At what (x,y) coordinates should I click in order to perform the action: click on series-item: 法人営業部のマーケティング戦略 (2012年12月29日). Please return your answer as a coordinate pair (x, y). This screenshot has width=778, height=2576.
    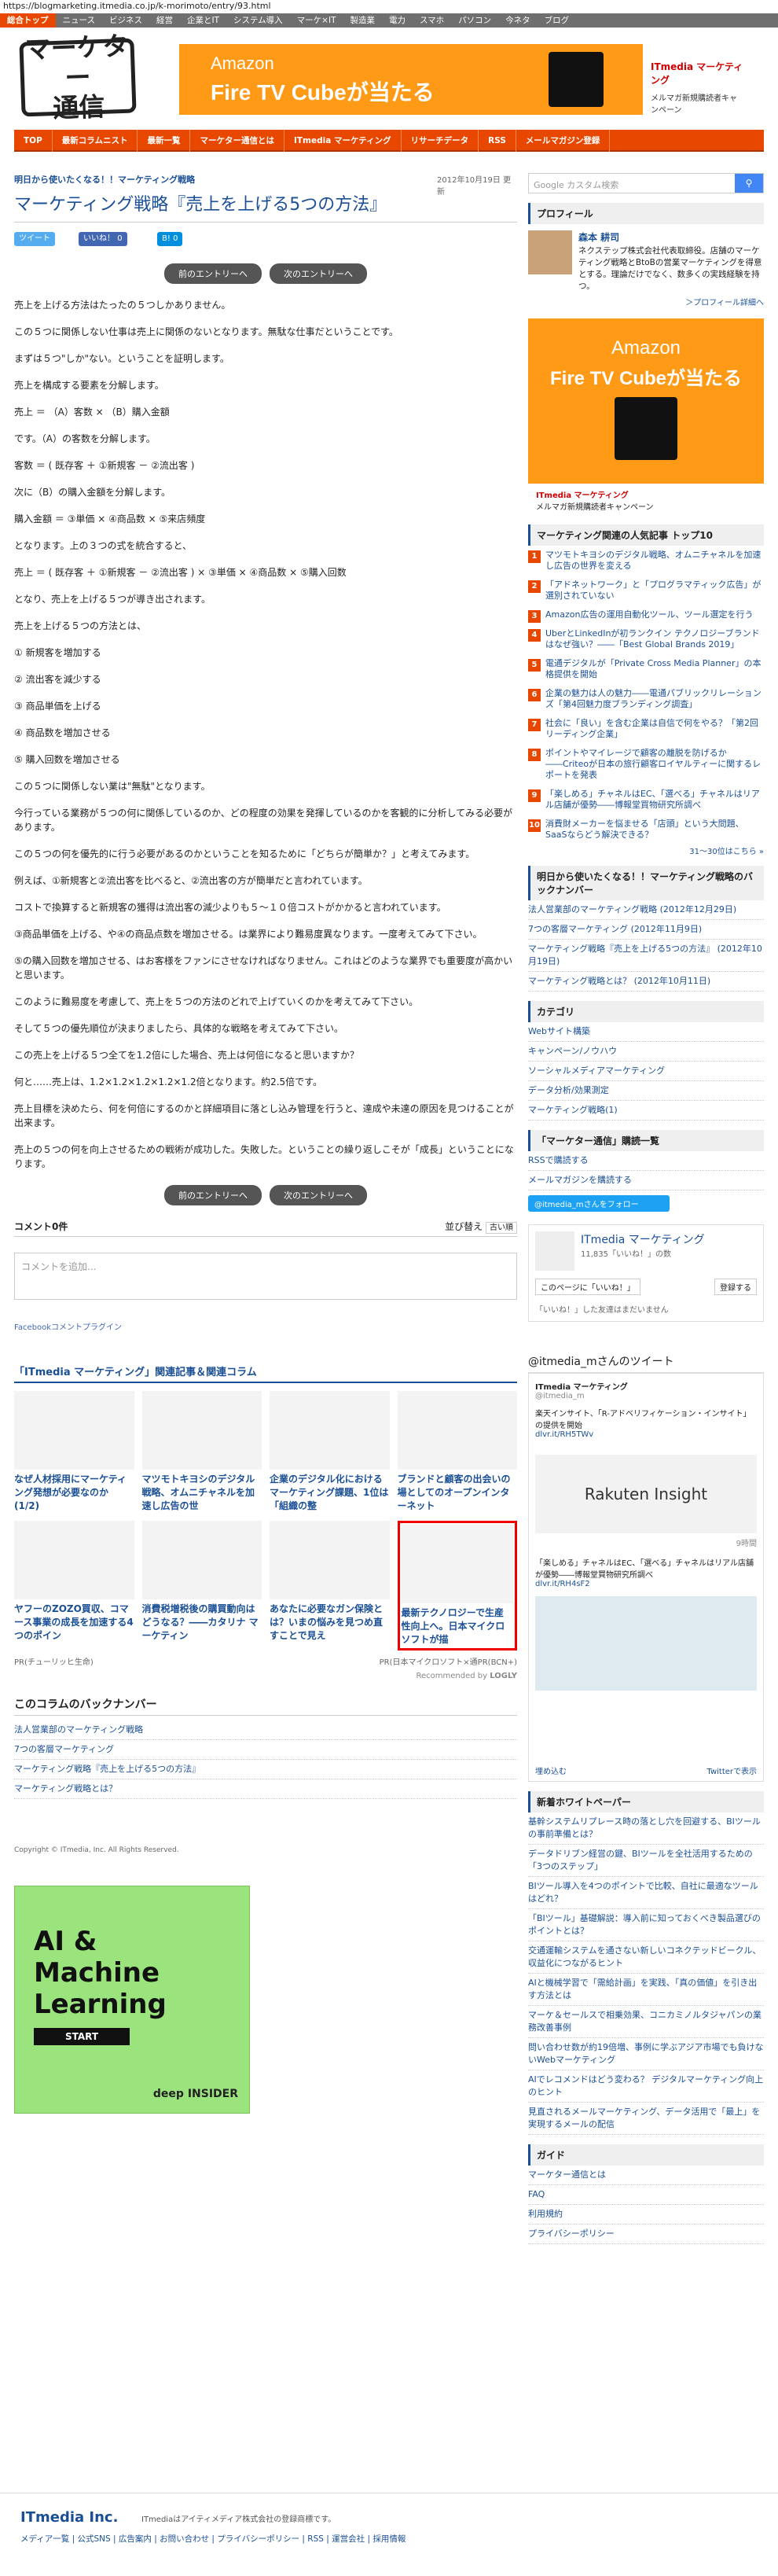
    Looking at the image, I should click on (646, 910).